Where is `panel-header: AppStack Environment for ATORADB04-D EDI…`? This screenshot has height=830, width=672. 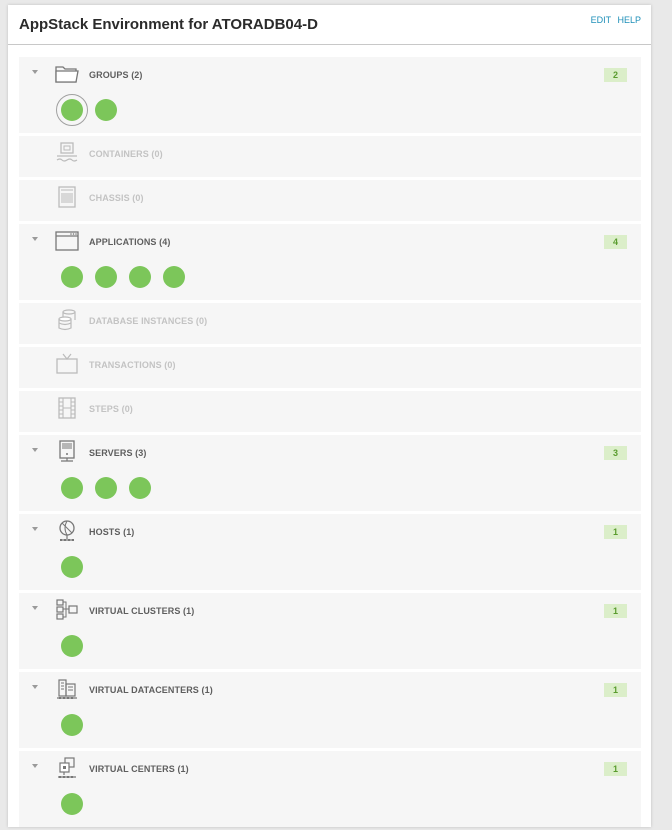
panel-header: AppStack Environment for ATORADB04-D EDI… is located at coordinates (329, 25).